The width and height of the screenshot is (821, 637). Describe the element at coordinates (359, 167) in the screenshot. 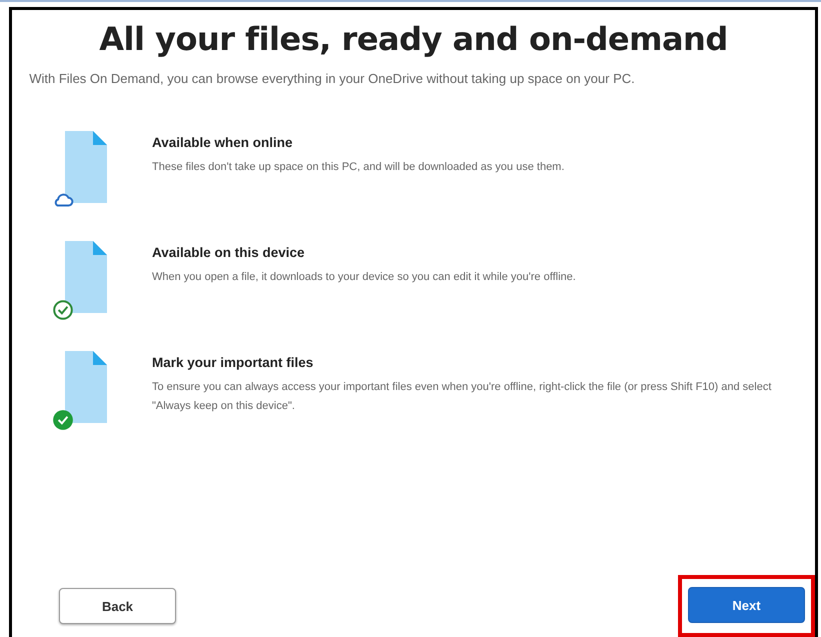

I see `option-description: These files don't take up space on this PC, and will be downloaded as you use them.` at that location.